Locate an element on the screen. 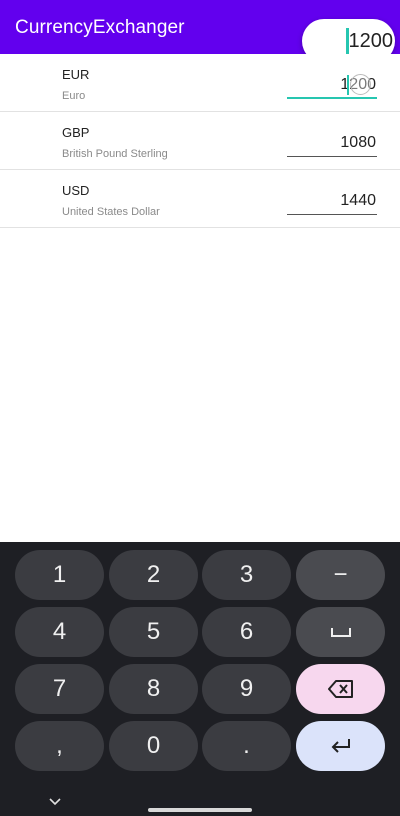 The width and height of the screenshot is (400, 816). key-1: 1 is located at coordinates (59, 575).